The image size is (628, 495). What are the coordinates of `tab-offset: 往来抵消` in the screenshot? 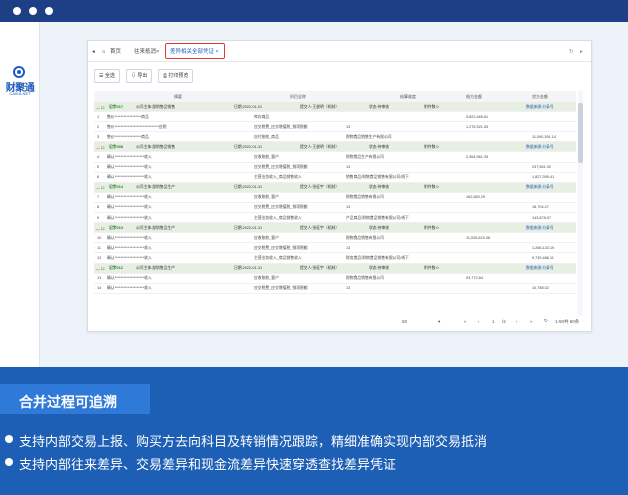 It's located at (145, 52).